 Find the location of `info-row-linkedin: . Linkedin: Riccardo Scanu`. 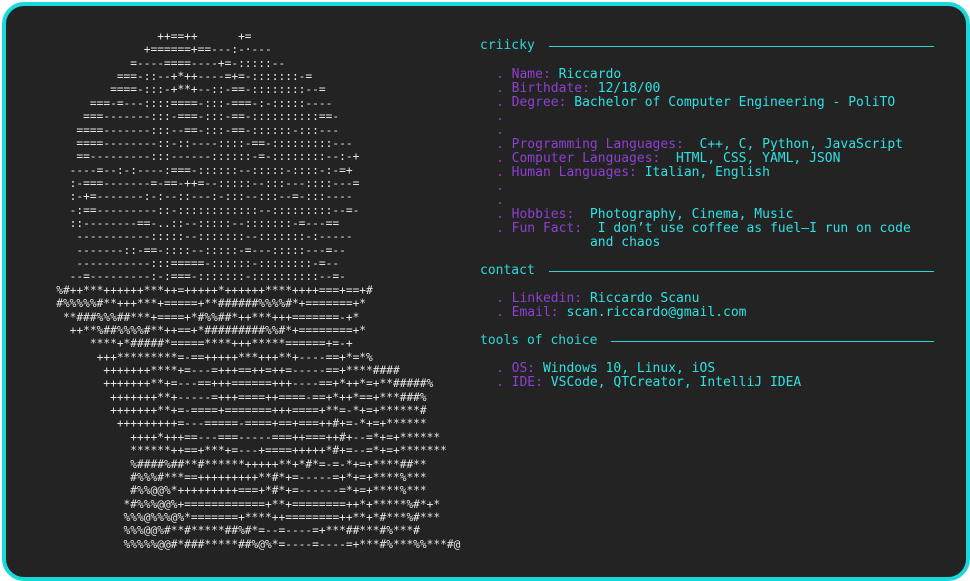

info-row-linkedin: . Linkedin: Riccardo Scanu is located at coordinates (598, 299).